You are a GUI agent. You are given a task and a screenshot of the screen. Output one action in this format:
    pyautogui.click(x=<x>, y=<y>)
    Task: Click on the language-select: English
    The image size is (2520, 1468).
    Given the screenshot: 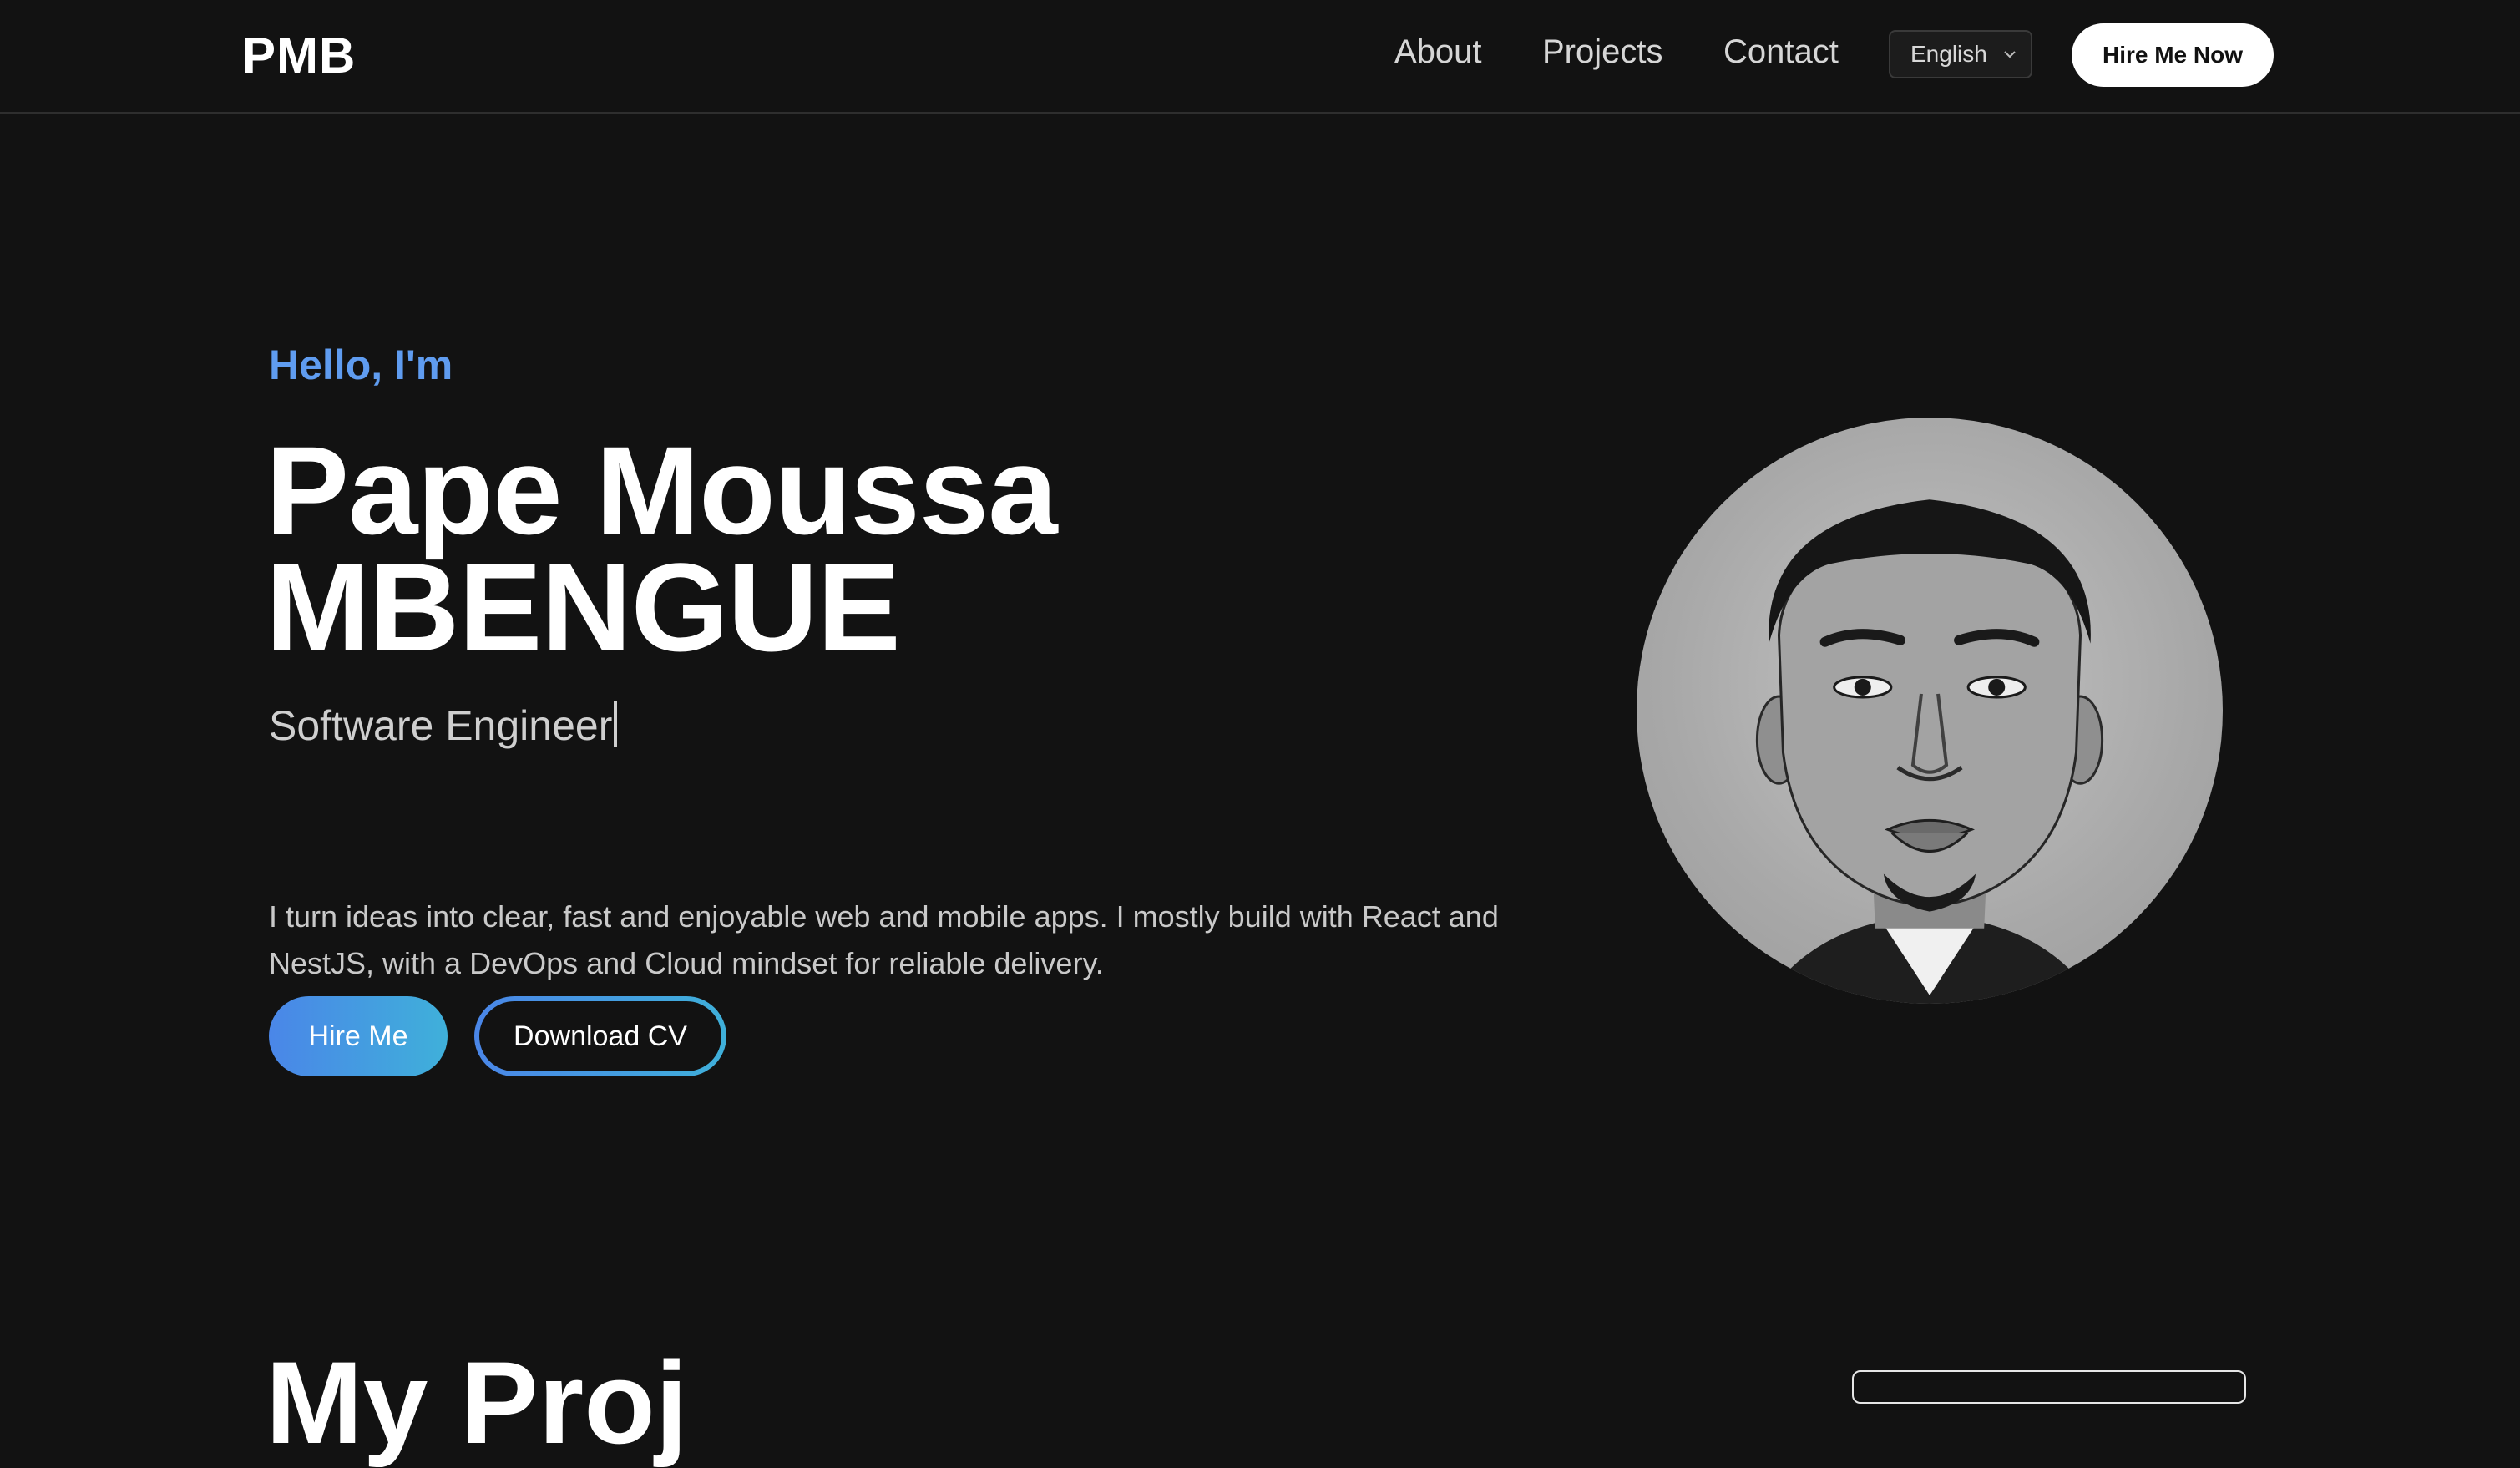 What is the action you would take?
    pyautogui.click(x=1960, y=54)
    